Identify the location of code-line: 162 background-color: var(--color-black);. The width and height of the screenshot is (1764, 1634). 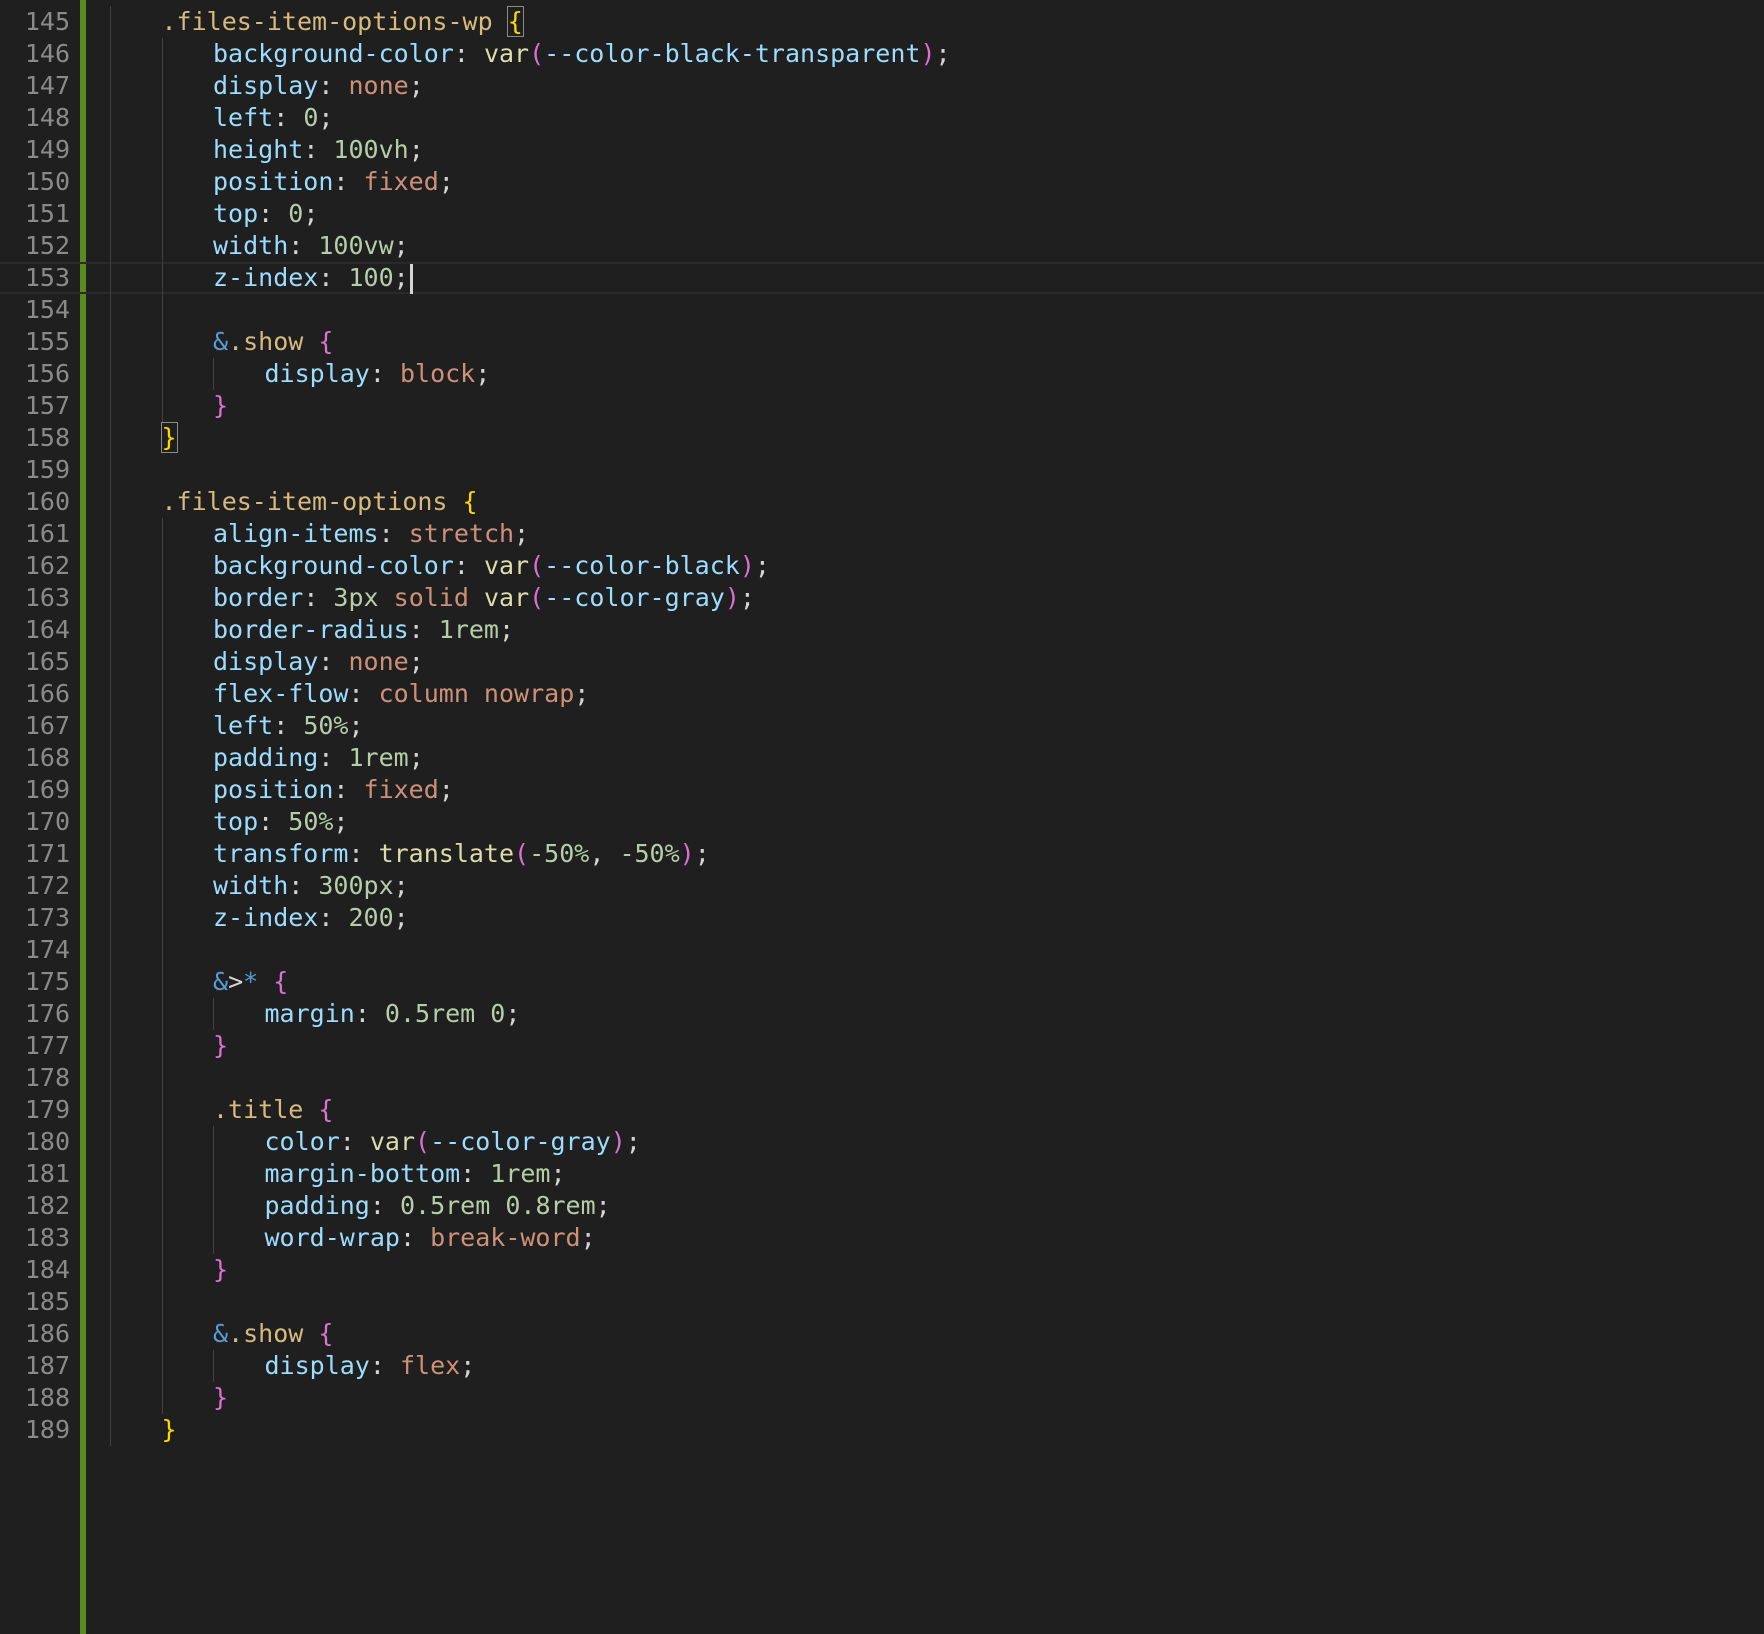
(882, 566).